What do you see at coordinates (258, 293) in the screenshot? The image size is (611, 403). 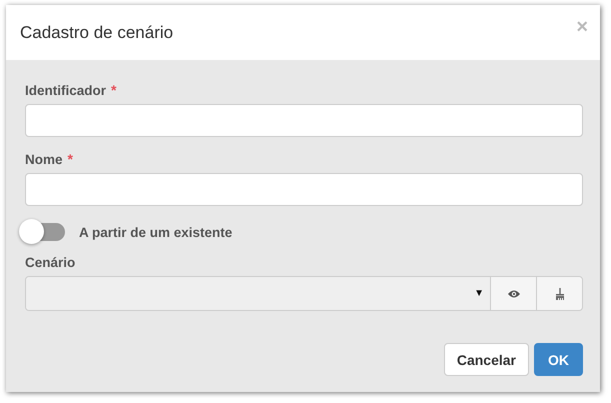 I see `scenario-dropdown: ▼` at bounding box center [258, 293].